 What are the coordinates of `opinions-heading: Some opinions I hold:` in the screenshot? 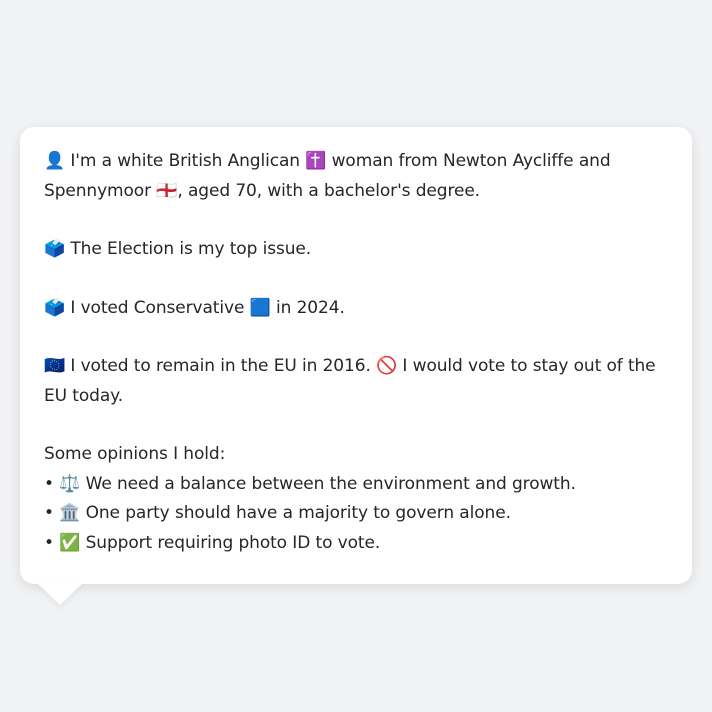 It's located at (135, 454).